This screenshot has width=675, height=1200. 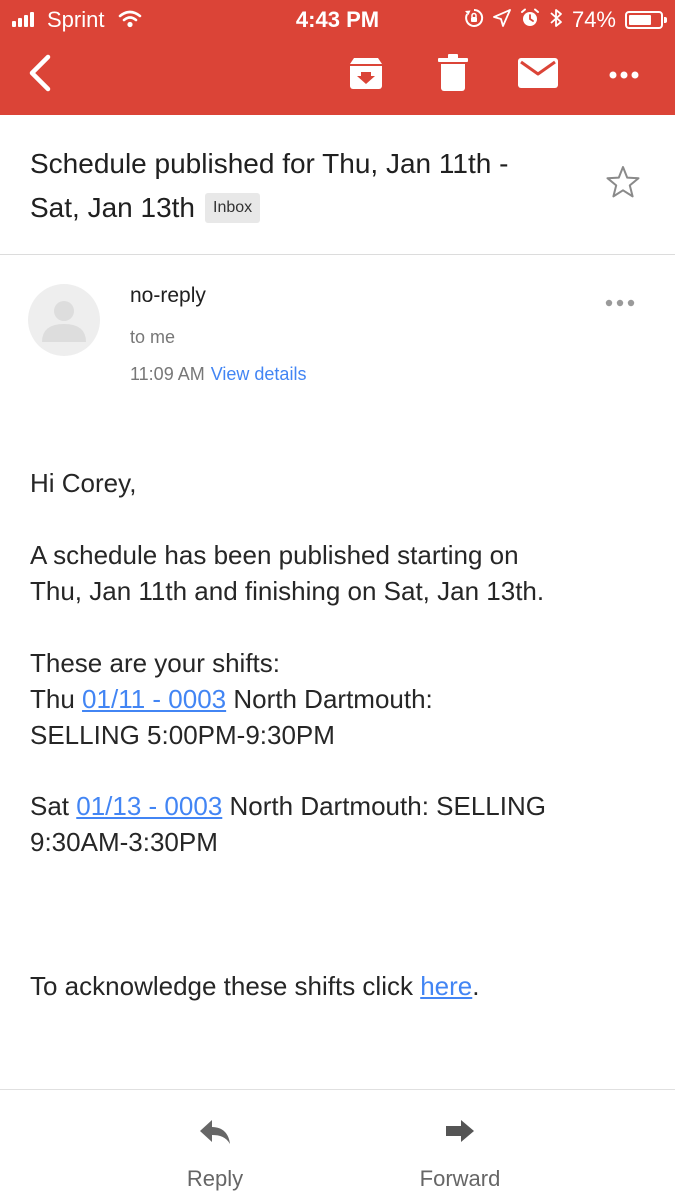 I want to click on delete-button, so click(x=453, y=75).